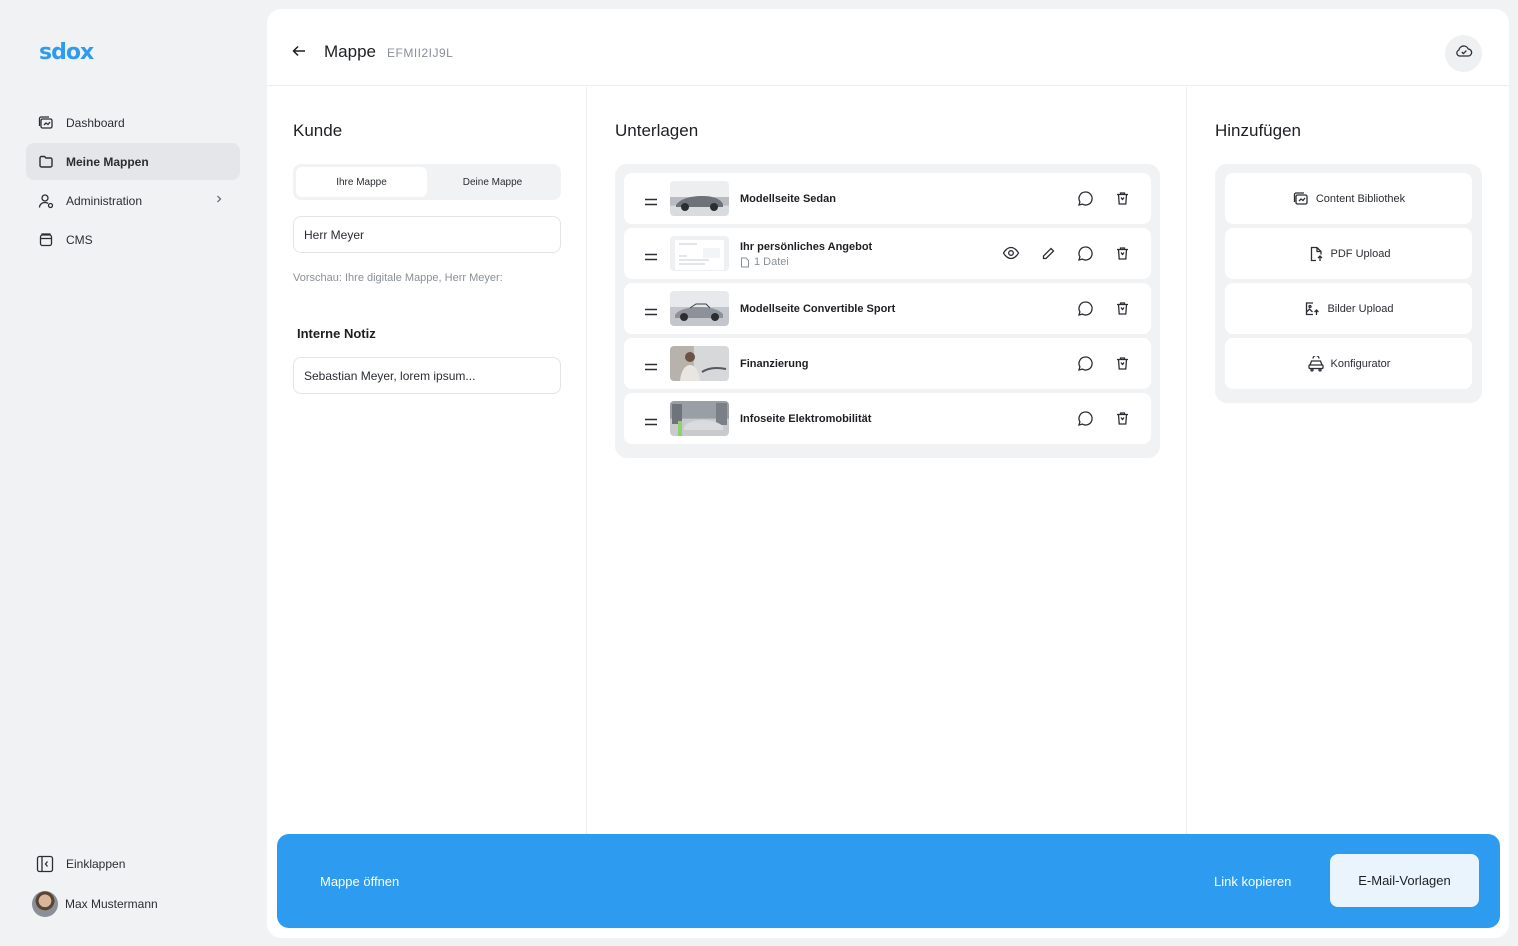 The height and width of the screenshot is (946, 1518). What do you see at coordinates (888, 47) in the screenshot?
I see `page-header: Mappe EFMII2IJ9L` at bounding box center [888, 47].